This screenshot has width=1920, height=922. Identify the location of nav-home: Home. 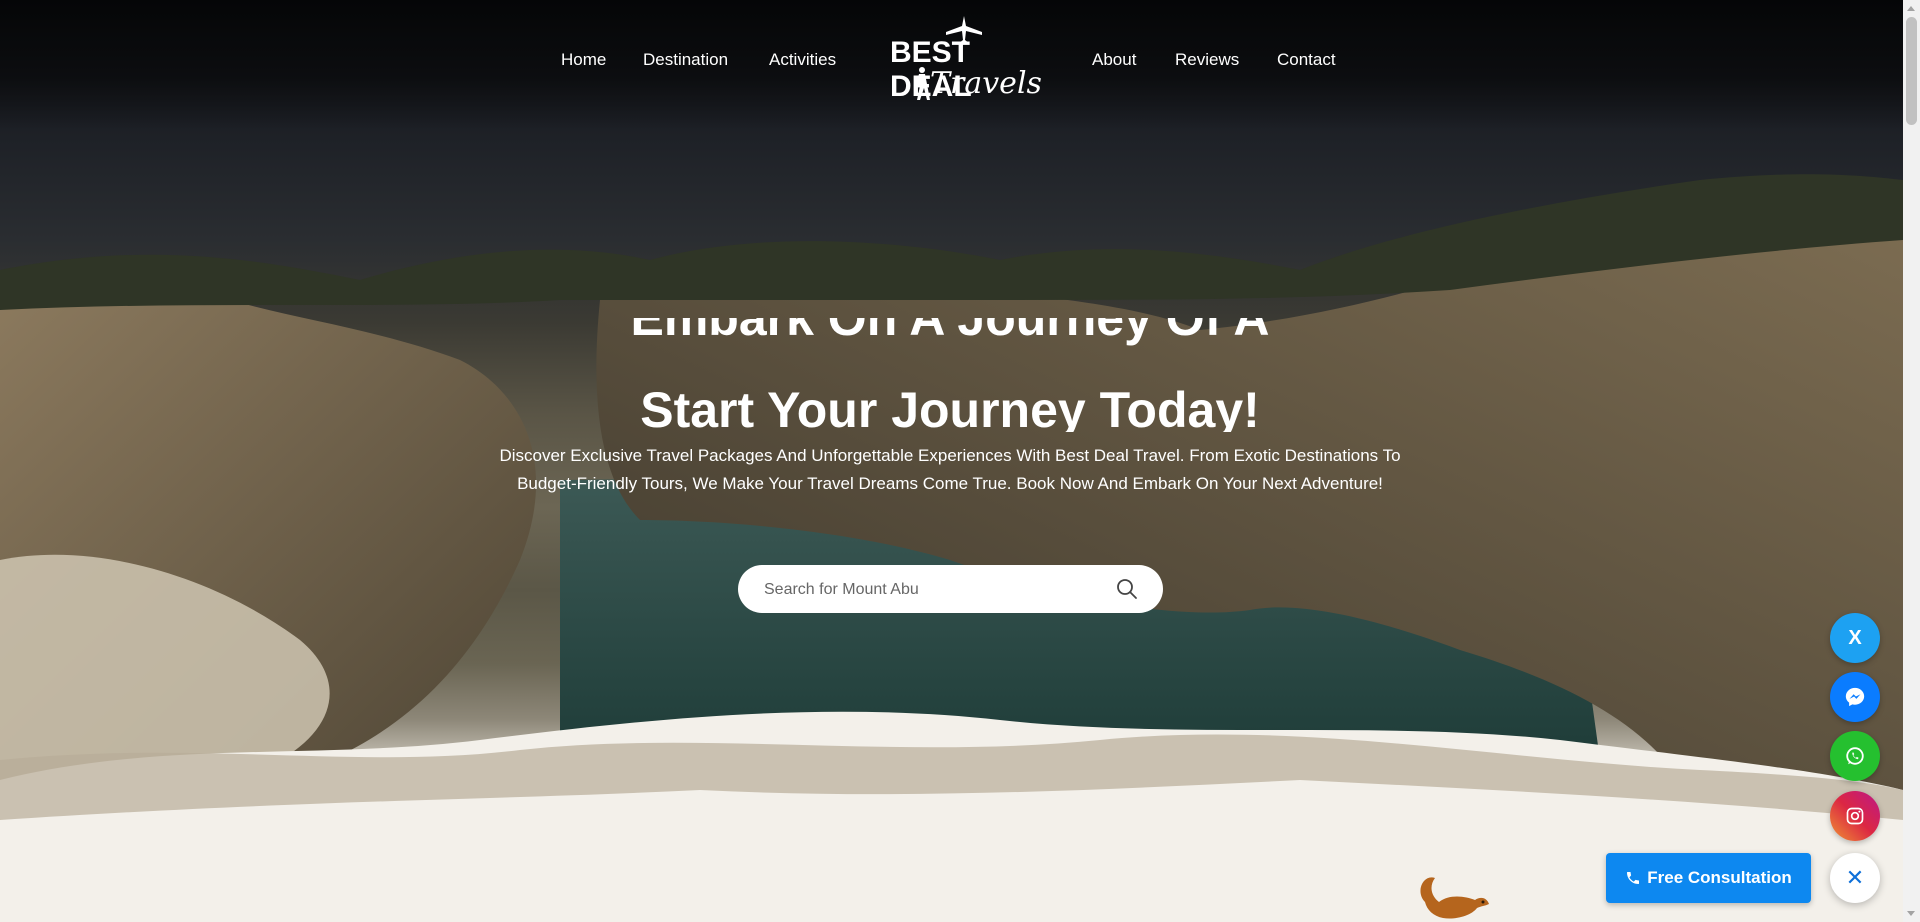
(583, 60).